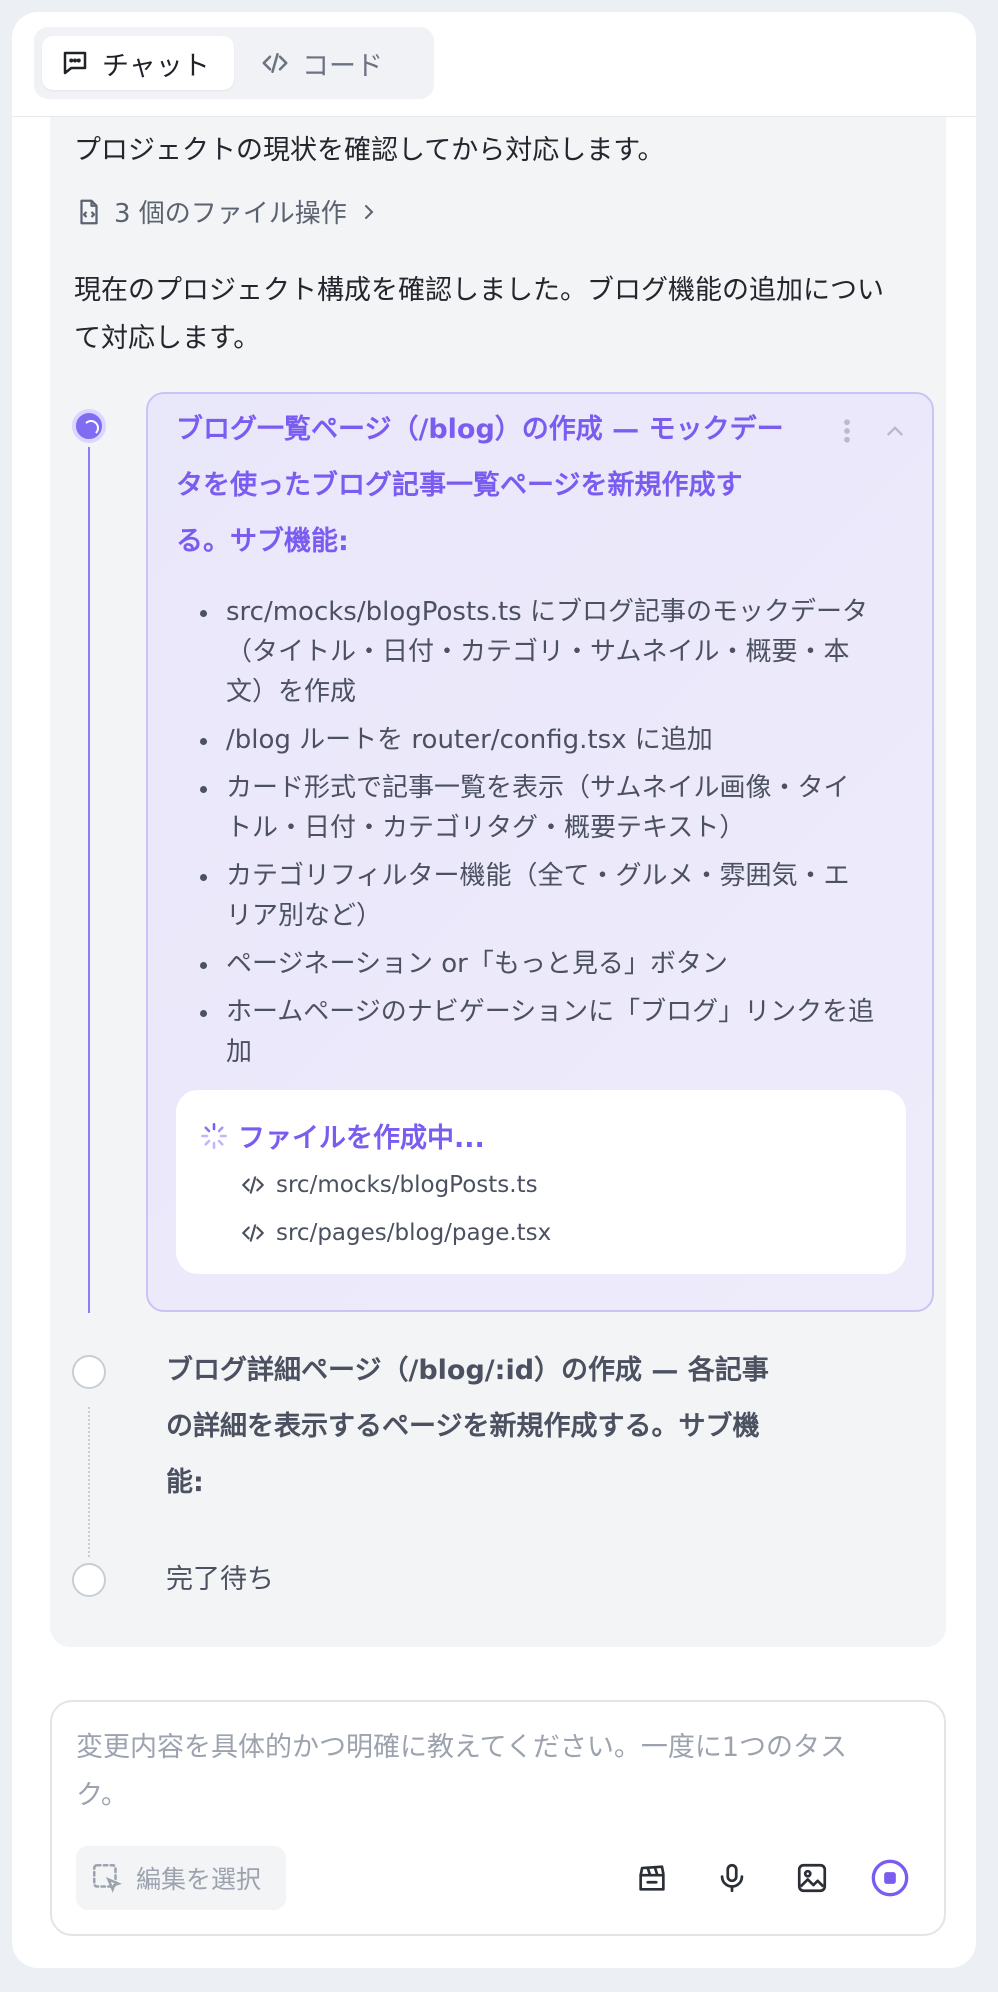 This screenshot has height=1992, width=998. What do you see at coordinates (463, 1426) in the screenshot?
I see `task-title-line: の詳細を表示するページを新規作成する。サブ機` at bounding box center [463, 1426].